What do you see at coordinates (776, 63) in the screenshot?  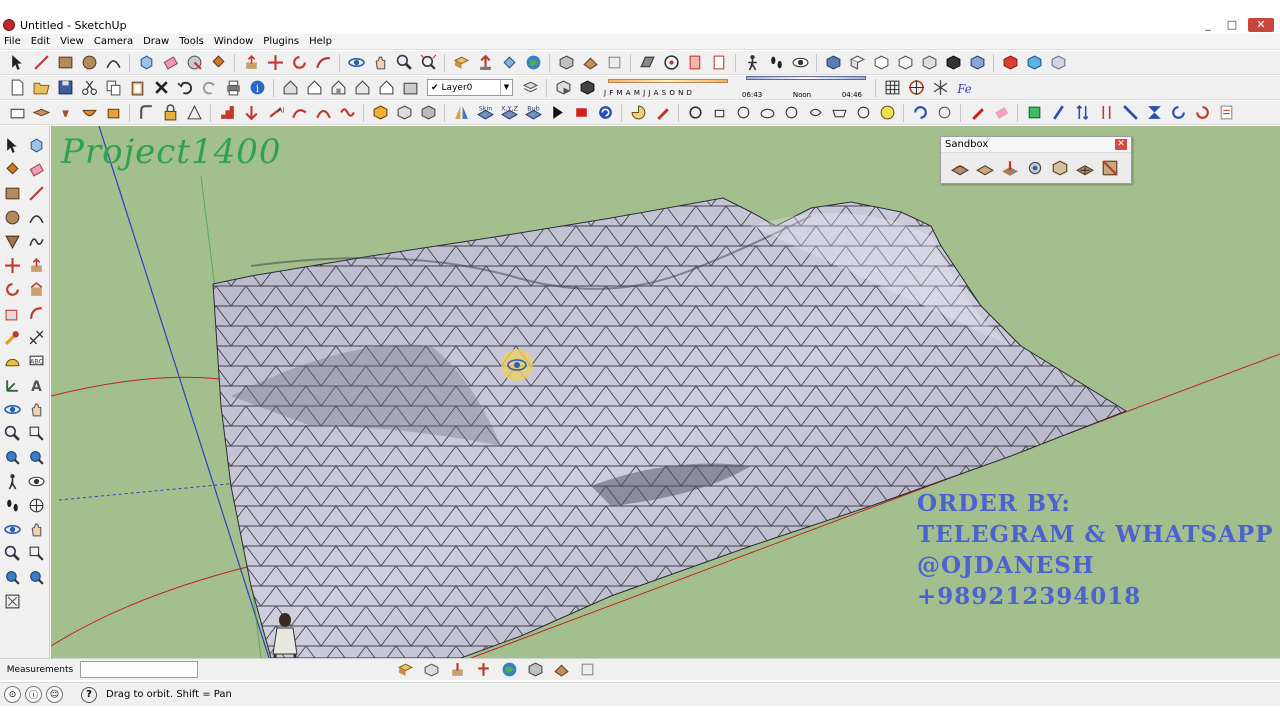 I see `footprints-icon` at bounding box center [776, 63].